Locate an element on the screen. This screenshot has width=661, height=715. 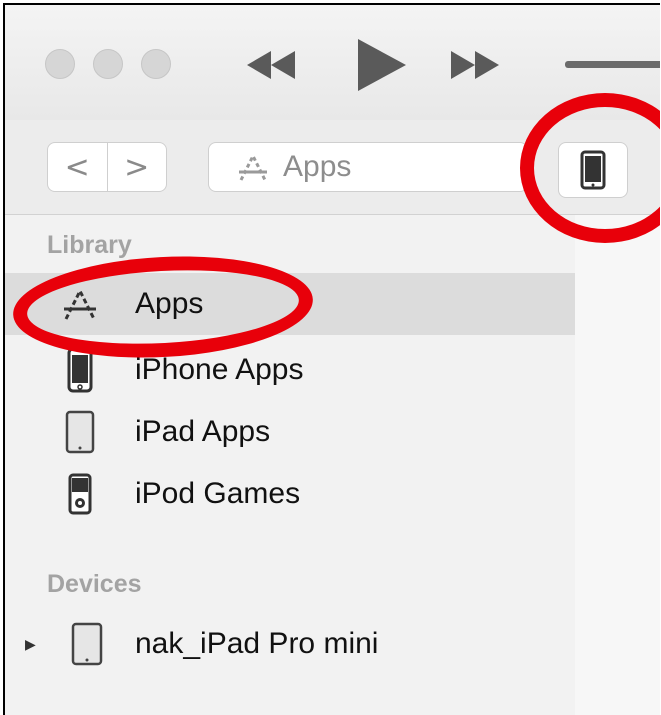
close-window-button is located at coordinates (60, 64).